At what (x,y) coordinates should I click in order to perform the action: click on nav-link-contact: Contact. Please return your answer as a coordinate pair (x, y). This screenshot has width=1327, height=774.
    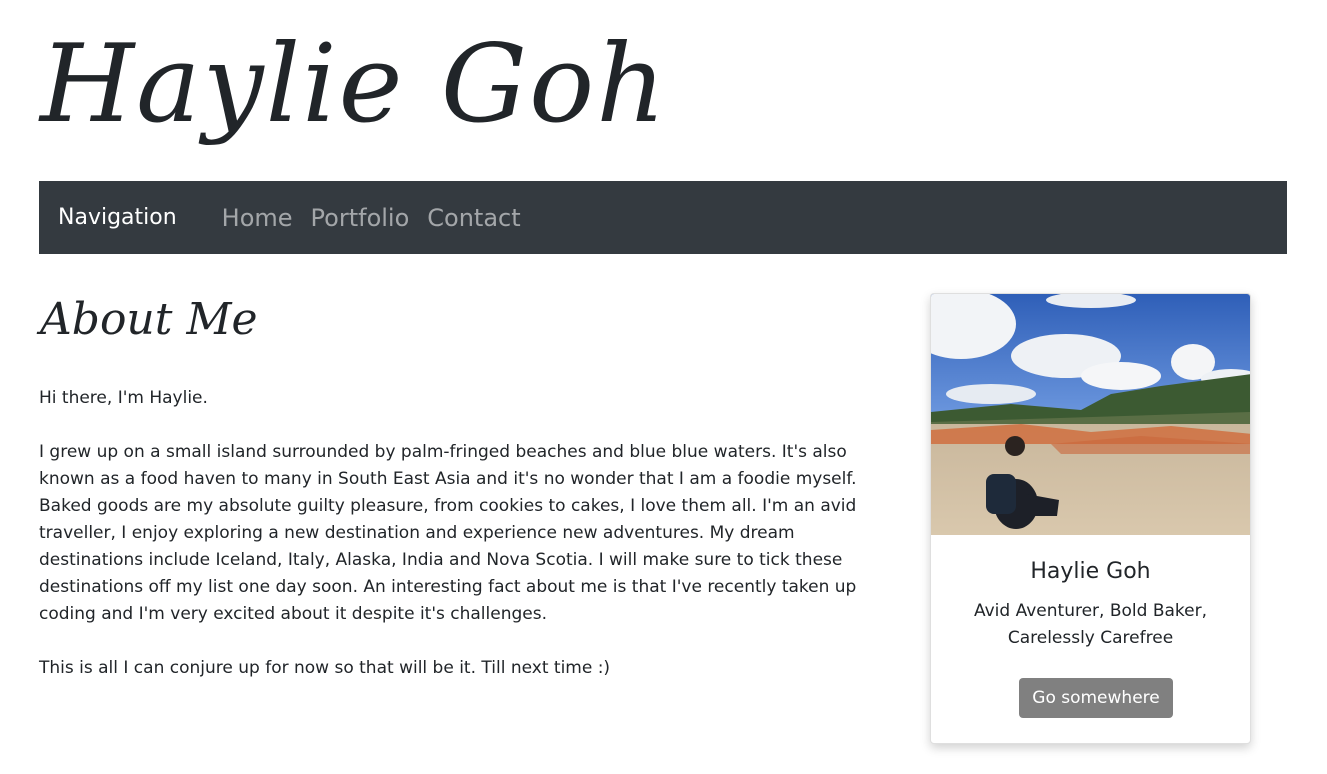
    Looking at the image, I should click on (473, 218).